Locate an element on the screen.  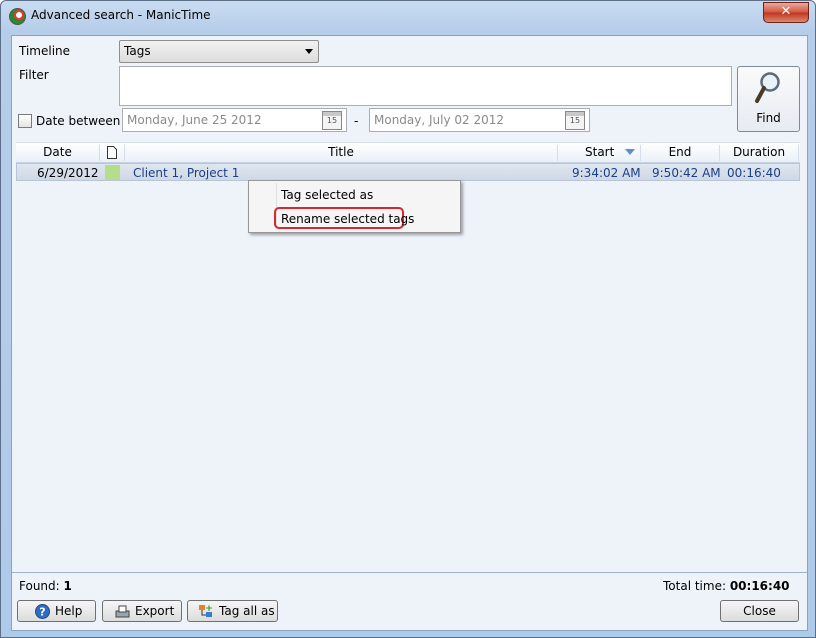
total-time: Total time: 00:16:40 is located at coordinates (726, 586).